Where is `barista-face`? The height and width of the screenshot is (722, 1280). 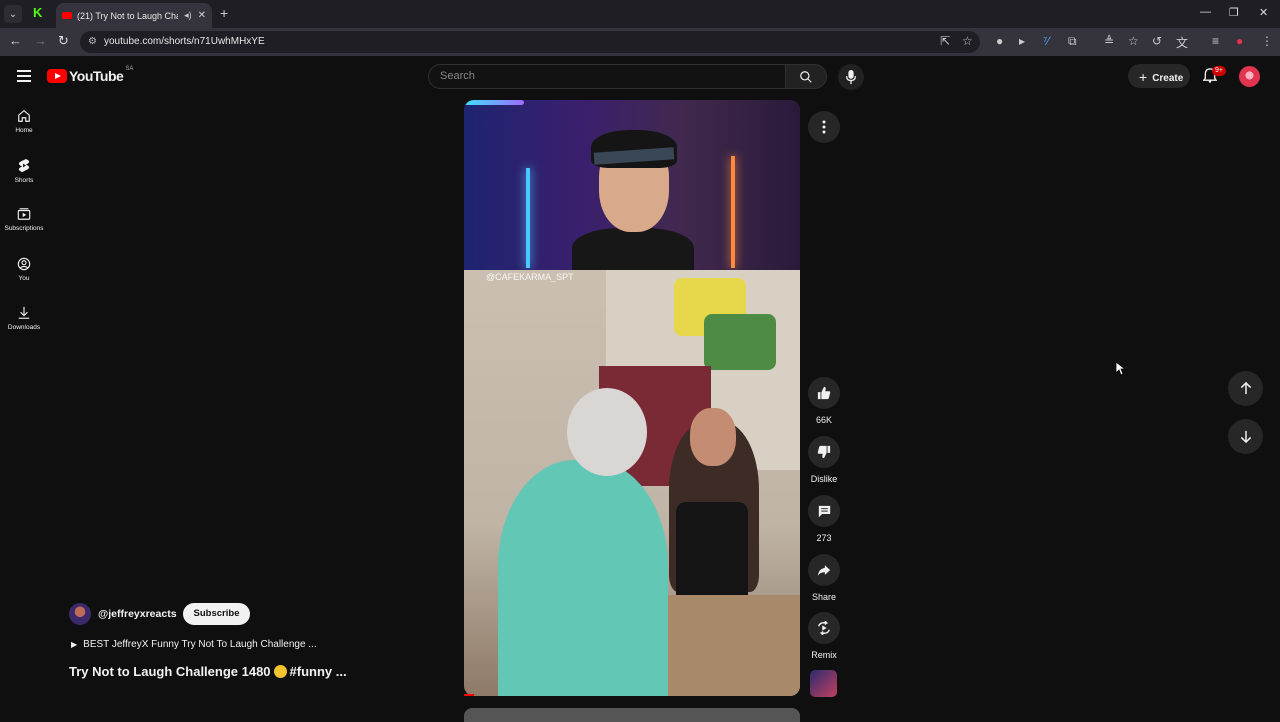
barista-face is located at coordinates (713, 437).